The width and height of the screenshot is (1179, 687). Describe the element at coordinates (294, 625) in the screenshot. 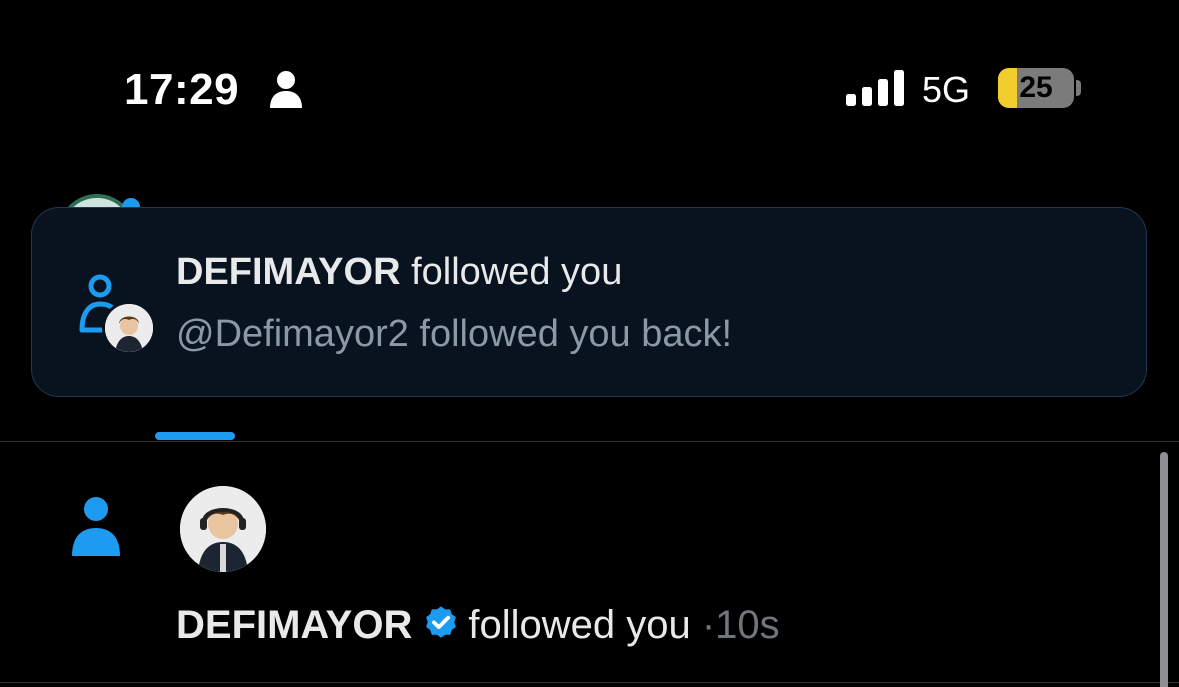

I see `notification-username: DEFIMAYOR` at that location.